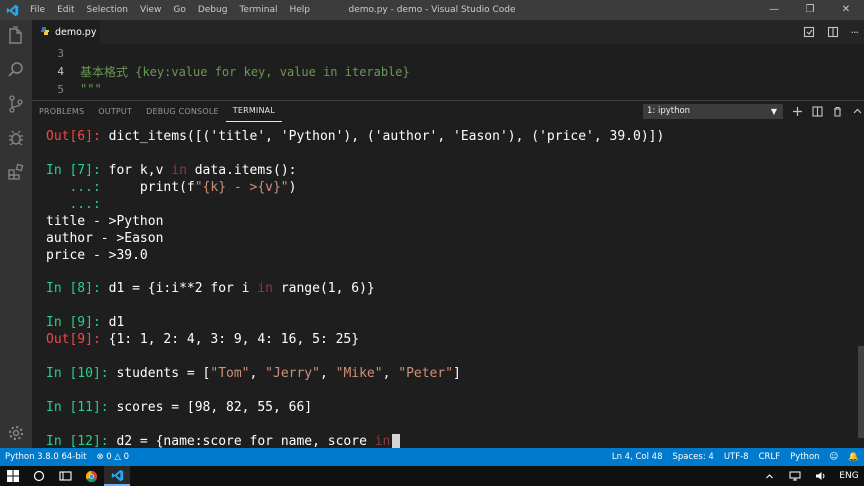  Describe the element at coordinates (16, 70) in the screenshot. I see `search-icon` at that location.